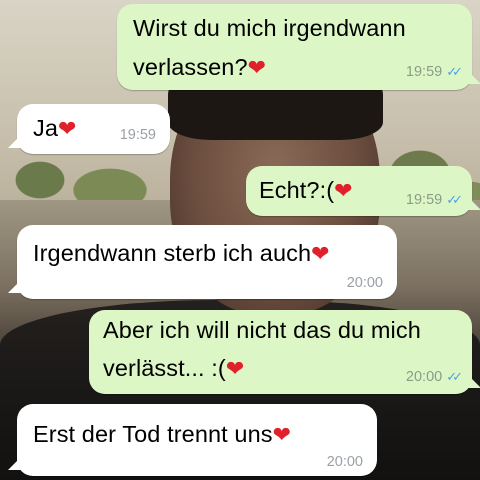  I want to click on message-text: Echt?:(❤, so click(306, 190).